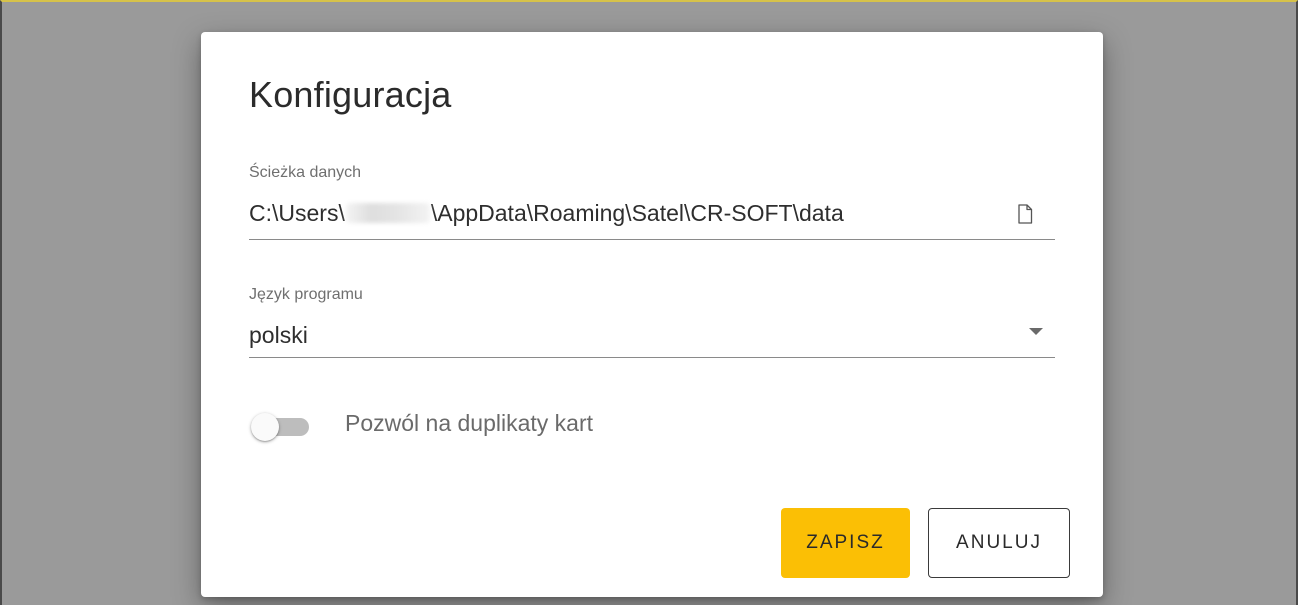 The width and height of the screenshot is (1298, 605). What do you see at coordinates (1036, 331) in the screenshot?
I see `dropdown-arrow-icon` at bounding box center [1036, 331].